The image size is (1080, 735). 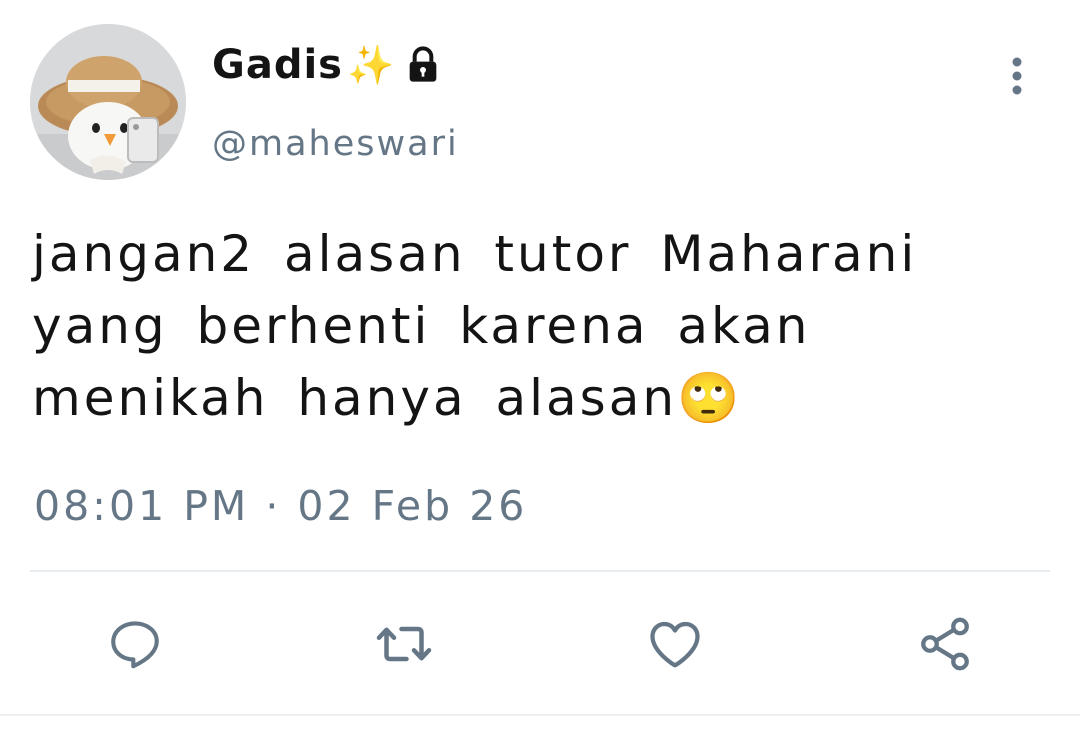 I want to click on bottom-divider, so click(x=540, y=715).